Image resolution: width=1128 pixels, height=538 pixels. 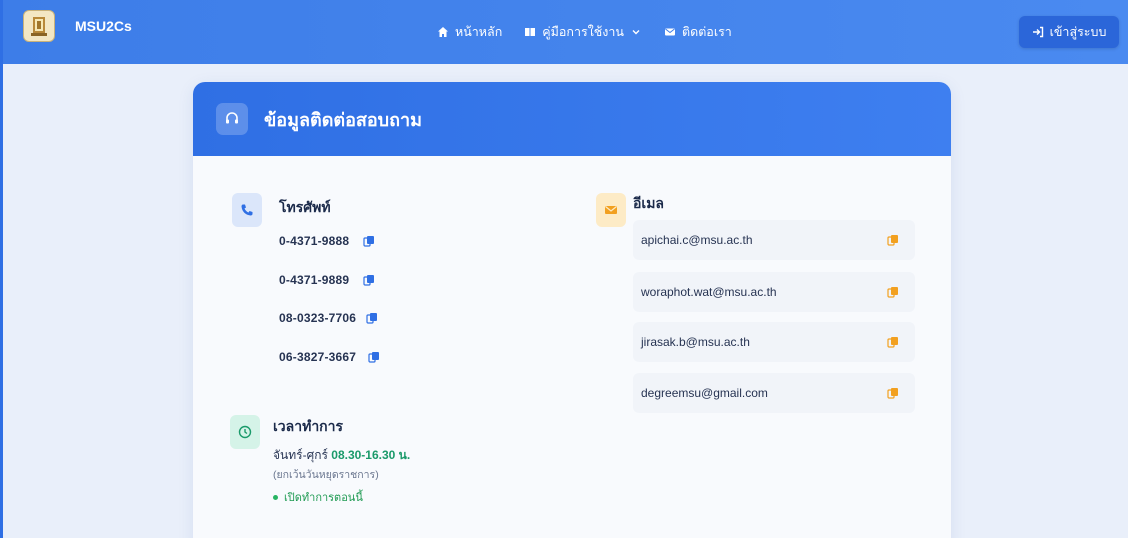 I want to click on hours-time: 08.30-16.30 น., so click(x=371, y=455).